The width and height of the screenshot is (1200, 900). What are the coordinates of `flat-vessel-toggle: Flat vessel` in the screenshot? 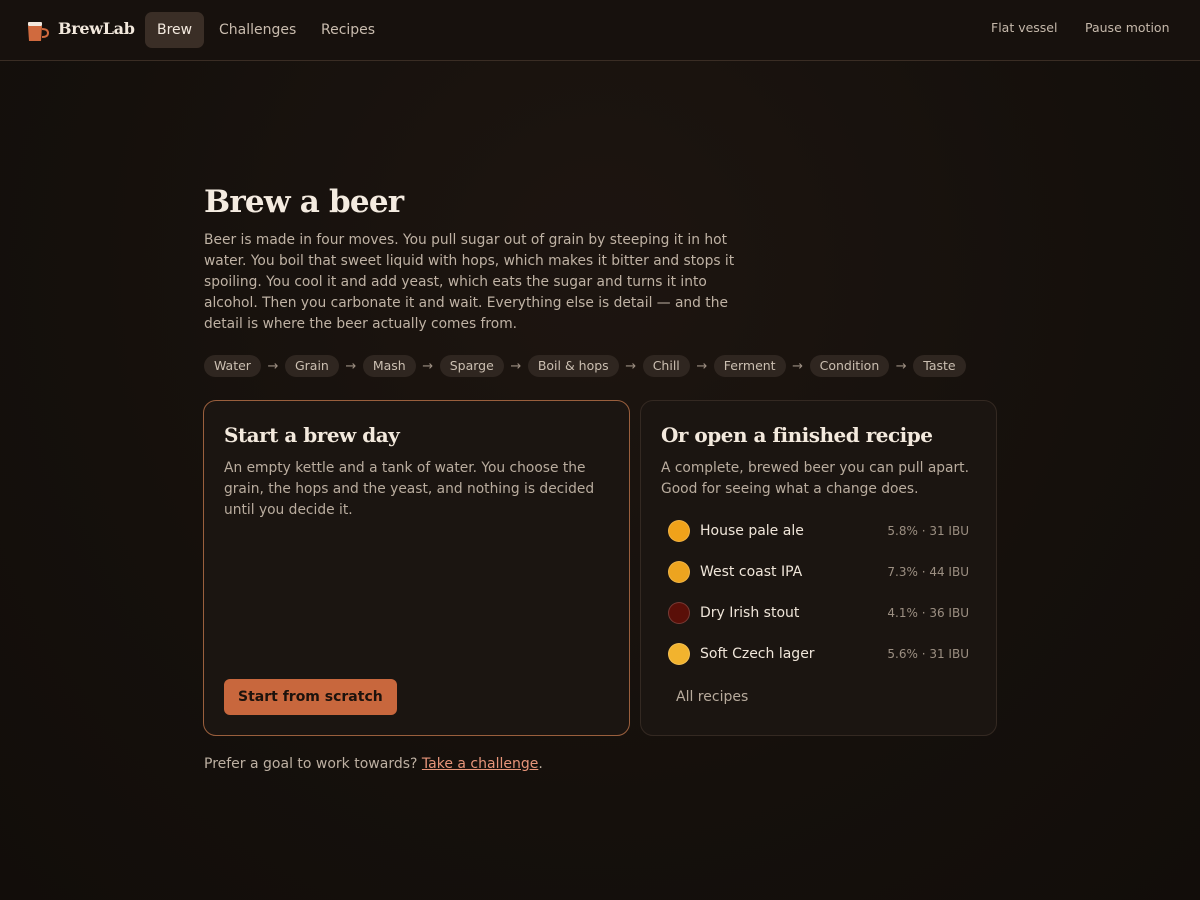 It's located at (1024, 27).